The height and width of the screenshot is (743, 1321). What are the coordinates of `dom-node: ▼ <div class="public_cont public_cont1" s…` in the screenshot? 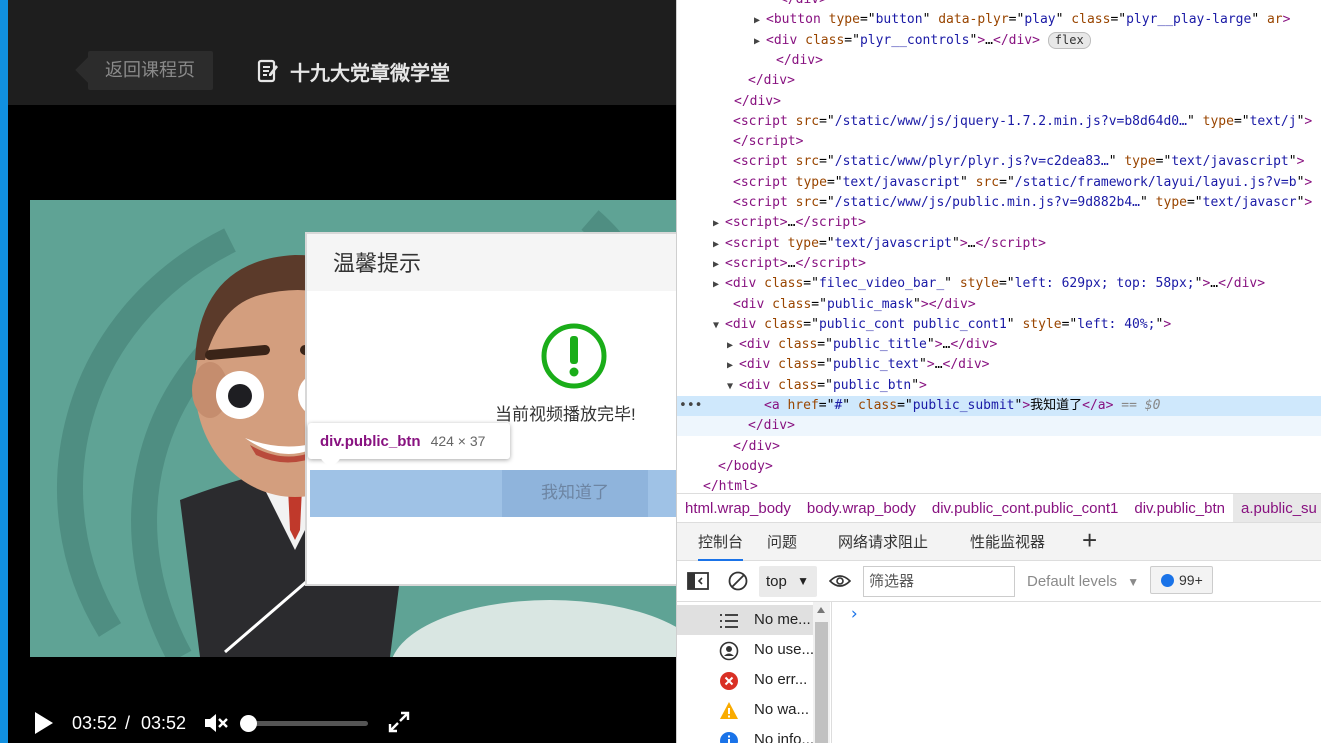 It's located at (999, 325).